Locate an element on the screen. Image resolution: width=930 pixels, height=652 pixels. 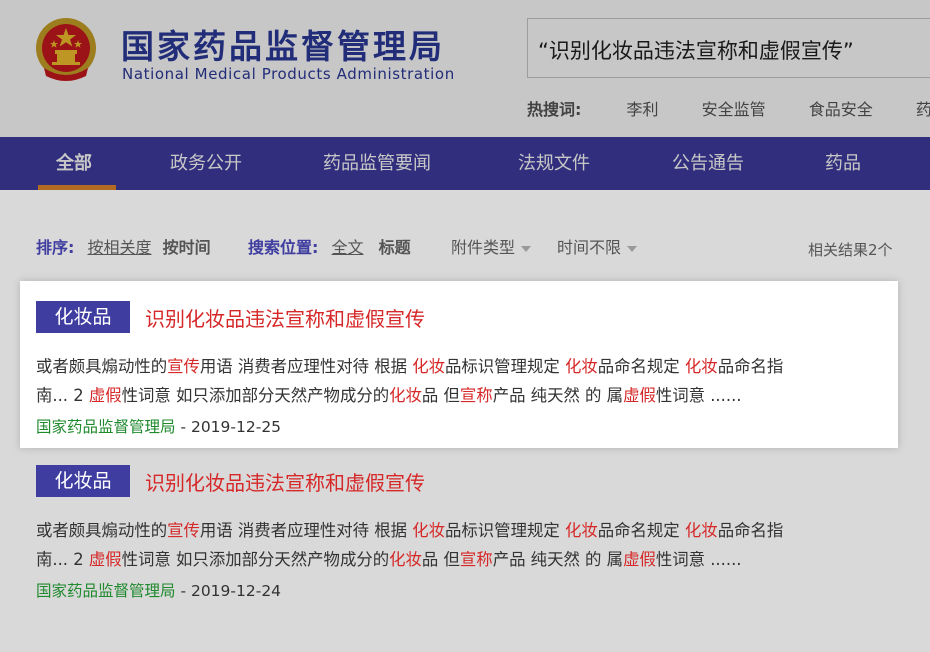
national-emblem-icon is located at coordinates (66, 49).